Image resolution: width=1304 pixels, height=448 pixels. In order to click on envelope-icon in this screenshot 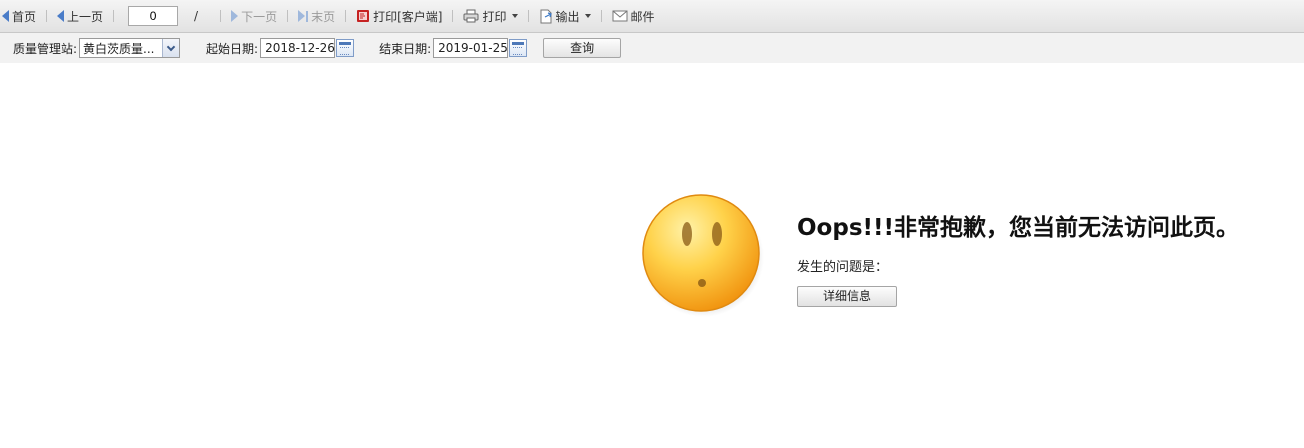, I will do `click(620, 16)`.